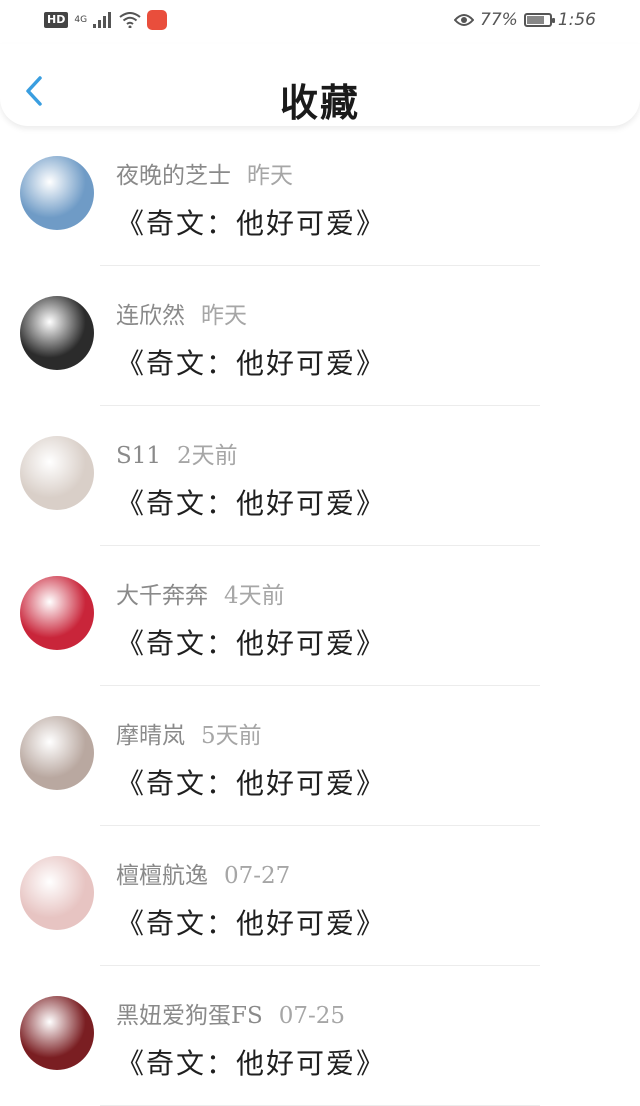  I want to click on username: 摩晴岚, so click(150, 736).